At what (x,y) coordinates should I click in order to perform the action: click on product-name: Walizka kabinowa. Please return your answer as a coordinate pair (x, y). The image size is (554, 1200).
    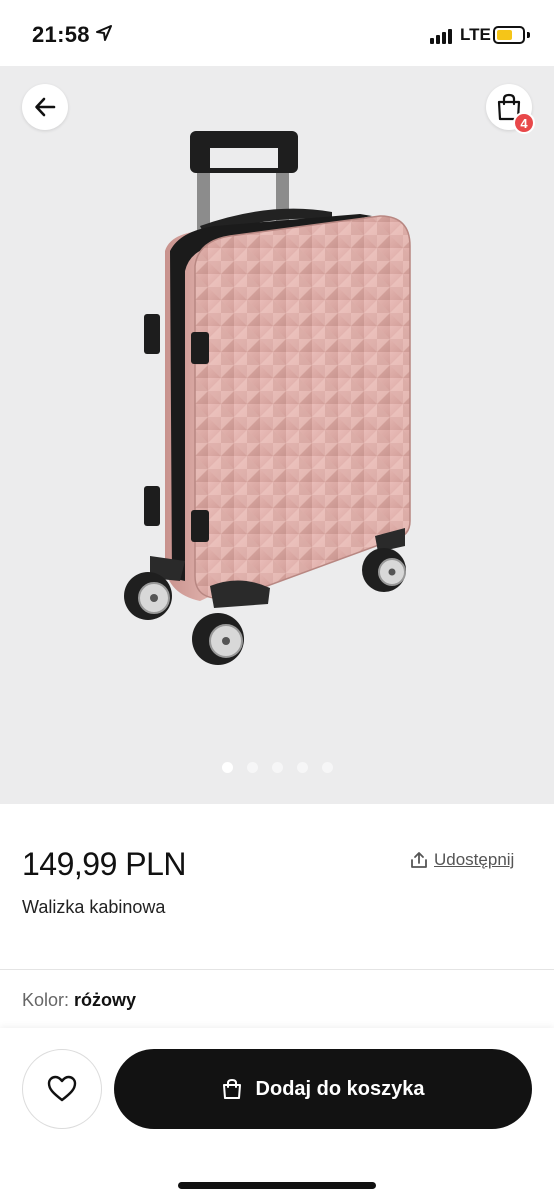
    Looking at the image, I should click on (94, 907).